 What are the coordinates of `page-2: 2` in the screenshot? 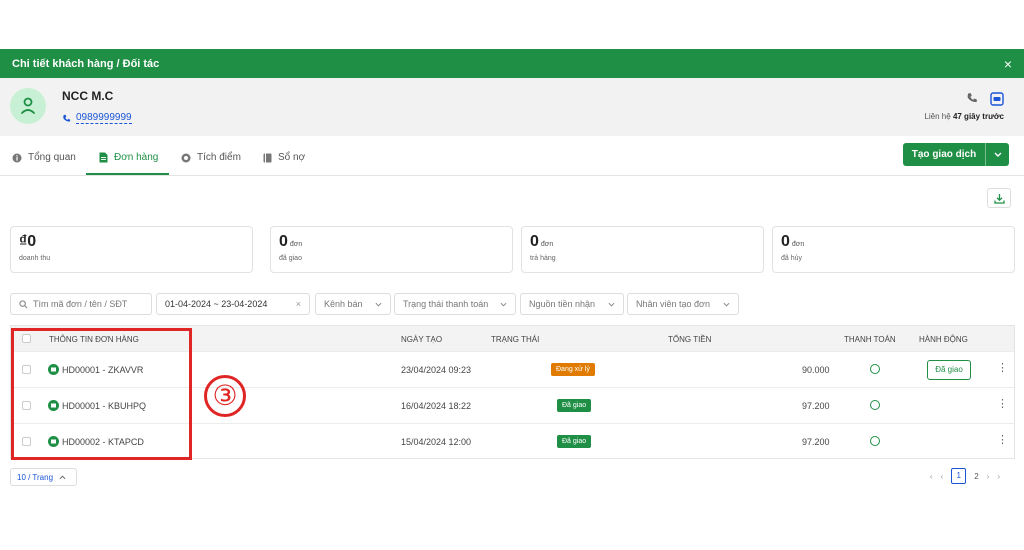 It's located at (976, 476).